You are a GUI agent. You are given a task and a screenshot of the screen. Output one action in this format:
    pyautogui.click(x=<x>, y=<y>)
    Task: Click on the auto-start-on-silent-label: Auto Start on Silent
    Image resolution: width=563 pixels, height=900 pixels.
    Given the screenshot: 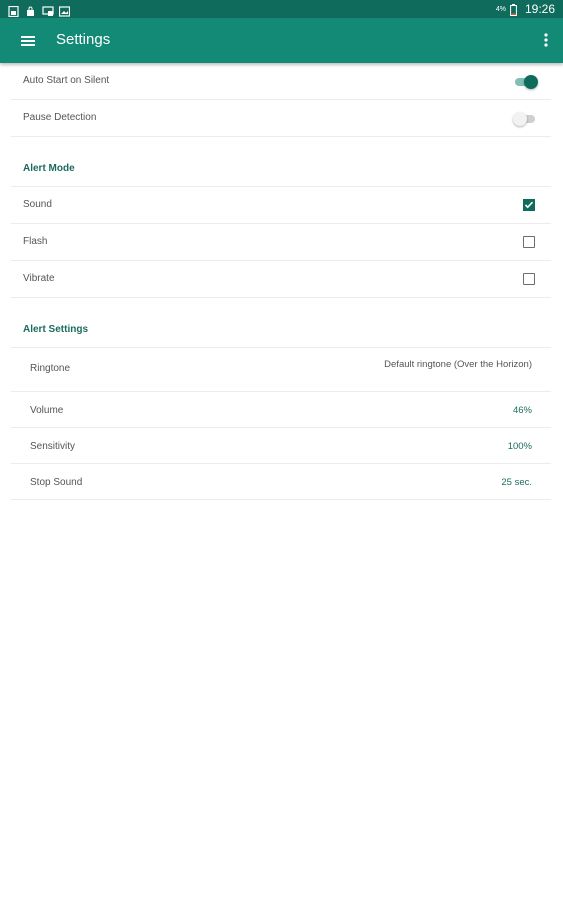 What is the action you would take?
    pyautogui.click(x=66, y=80)
    